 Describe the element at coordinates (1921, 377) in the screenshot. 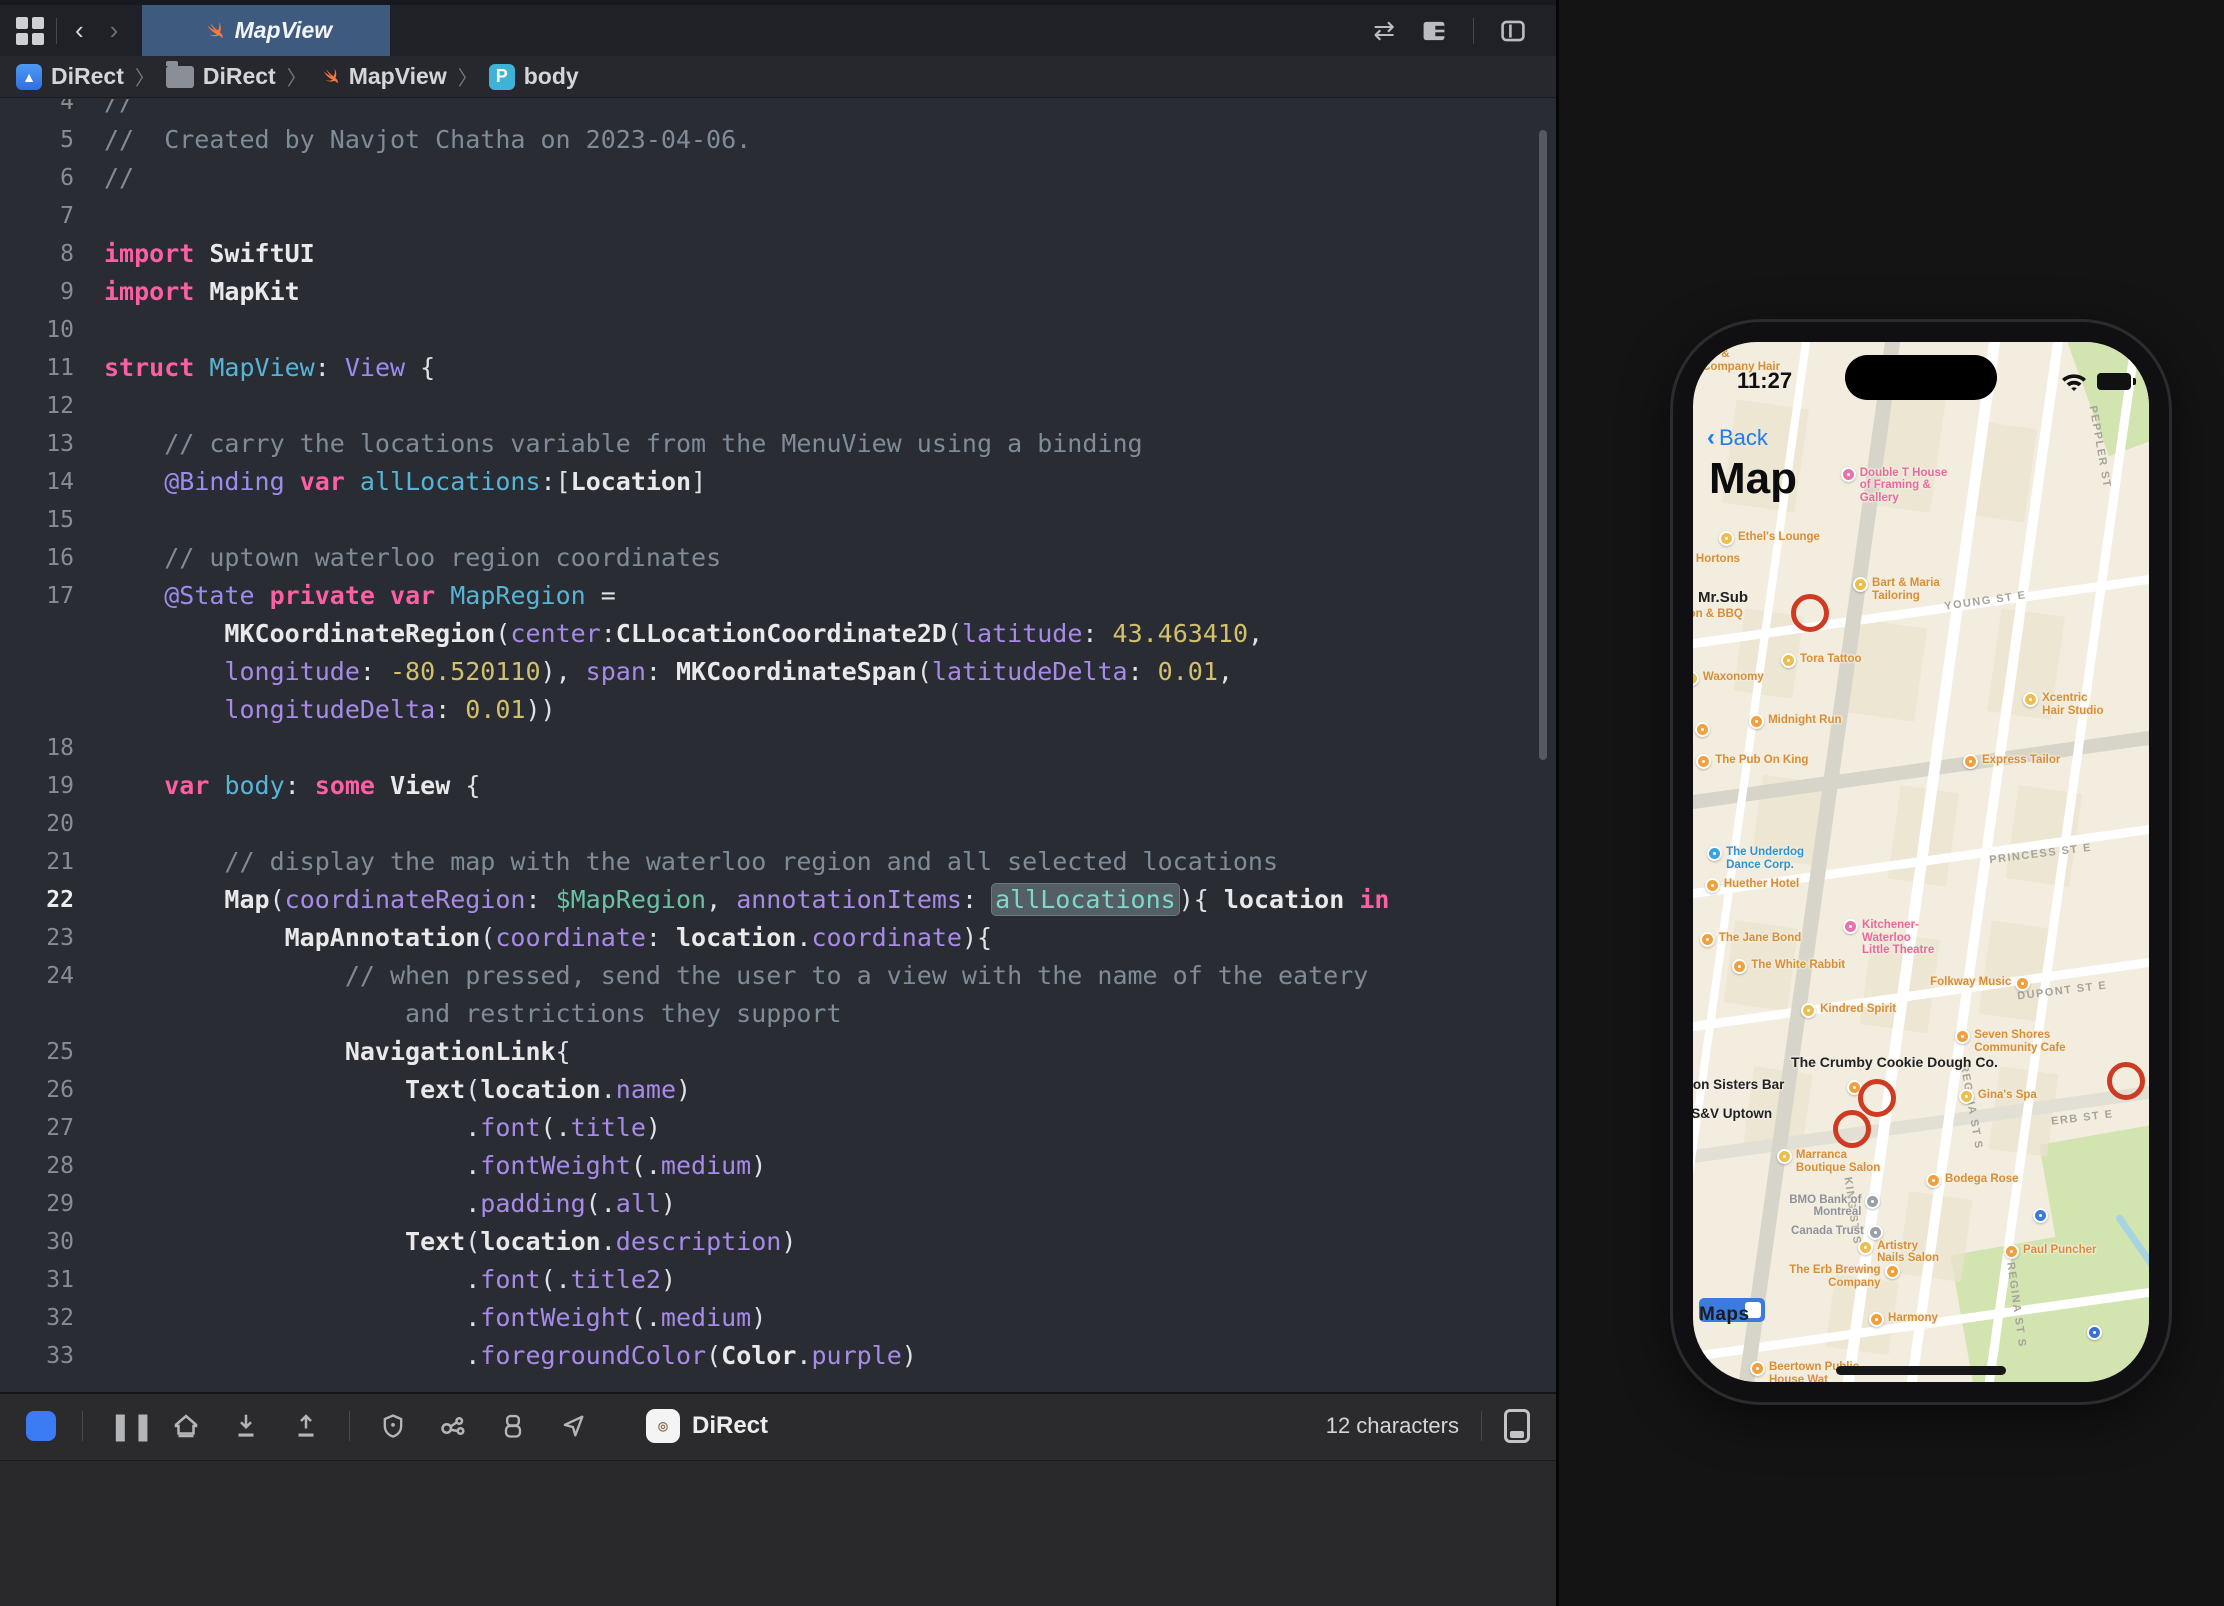

I see `dynamic-island` at that location.